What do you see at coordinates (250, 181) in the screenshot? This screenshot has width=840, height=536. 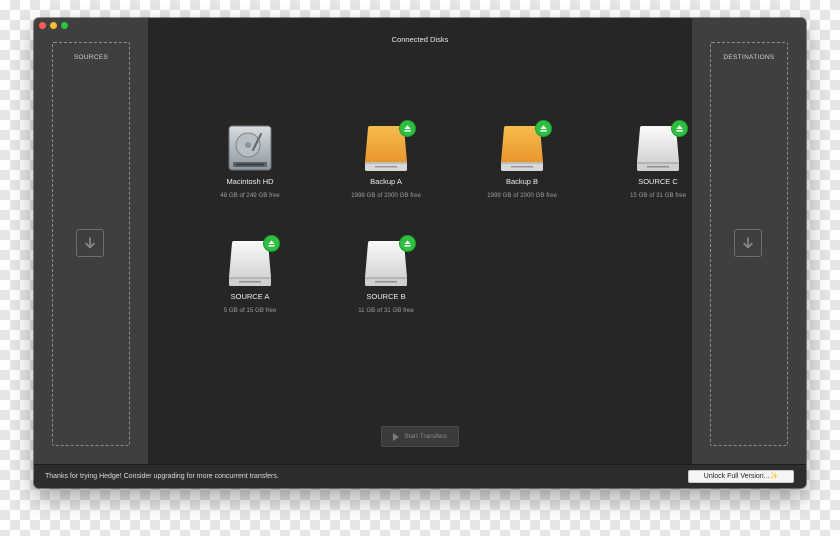 I see `disk-name: Macintosh HD` at bounding box center [250, 181].